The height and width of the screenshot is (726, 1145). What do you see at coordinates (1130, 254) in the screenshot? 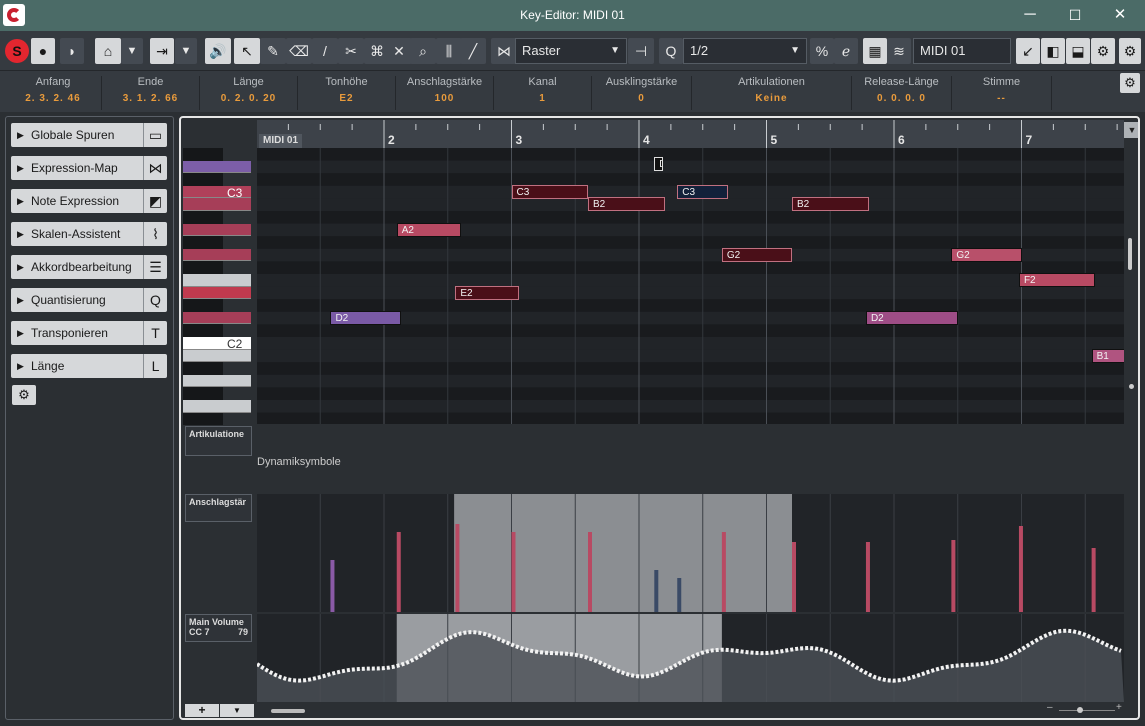
I see `vertical-scroll-thumb` at bounding box center [1130, 254].